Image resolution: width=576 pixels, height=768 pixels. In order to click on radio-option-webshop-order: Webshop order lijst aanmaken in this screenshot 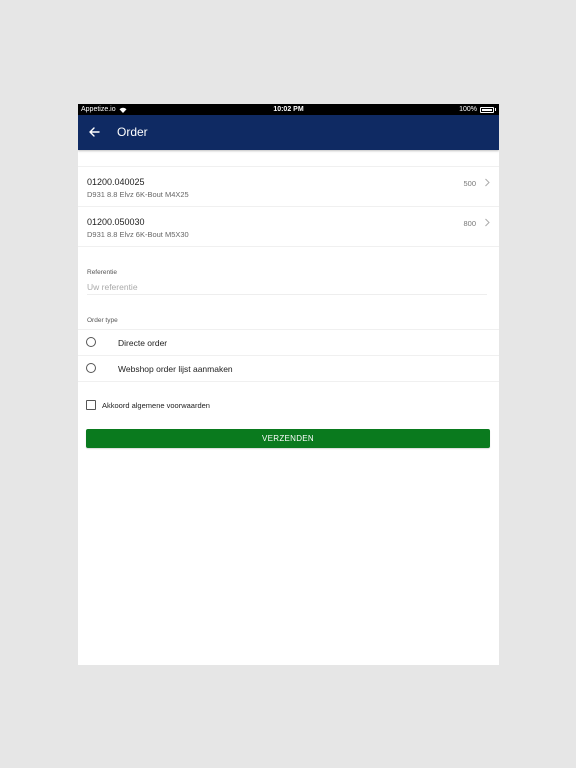, I will do `click(288, 368)`.